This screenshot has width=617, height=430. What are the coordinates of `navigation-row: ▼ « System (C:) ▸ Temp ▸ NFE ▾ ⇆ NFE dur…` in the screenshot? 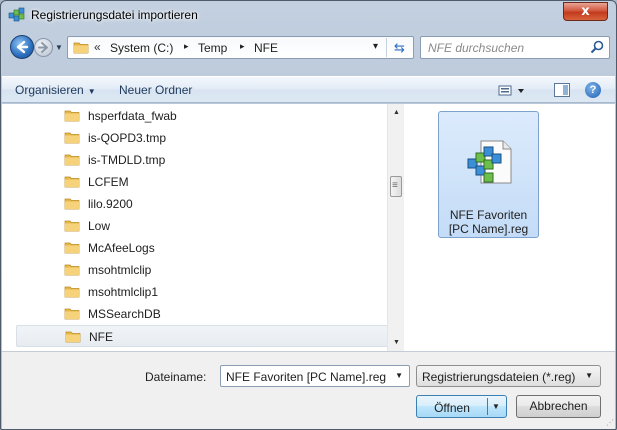 It's located at (308, 48).